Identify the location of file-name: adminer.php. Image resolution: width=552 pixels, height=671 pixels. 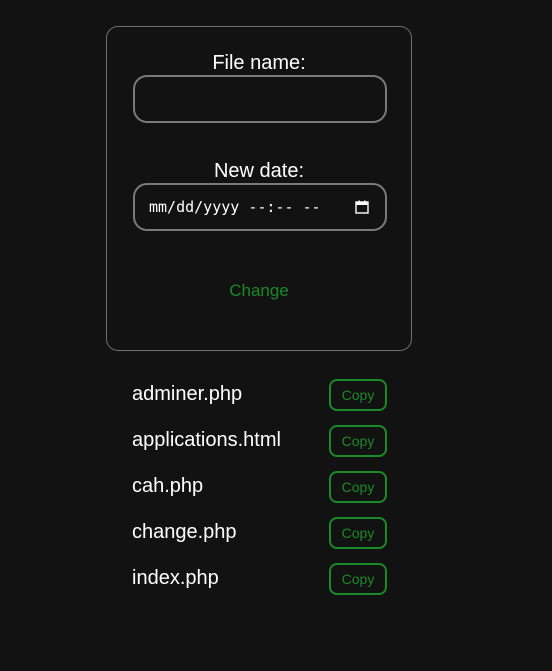
(187, 394).